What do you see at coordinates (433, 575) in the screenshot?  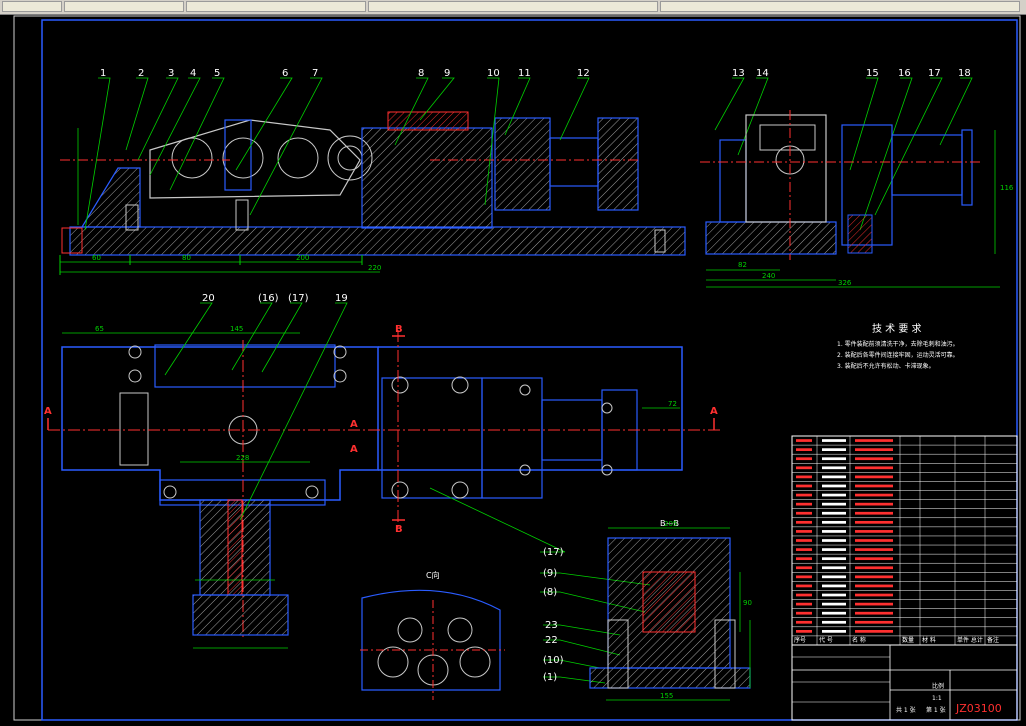 I see `view-c-label: C向` at bounding box center [433, 575].